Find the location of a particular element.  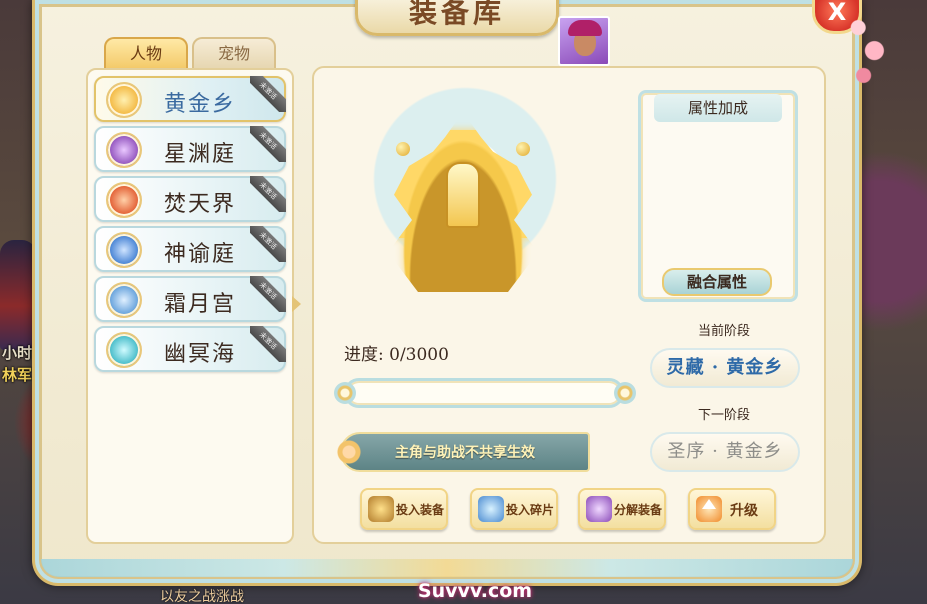

site-watermark: Suvvv.com is located at coordinates (475, 591).